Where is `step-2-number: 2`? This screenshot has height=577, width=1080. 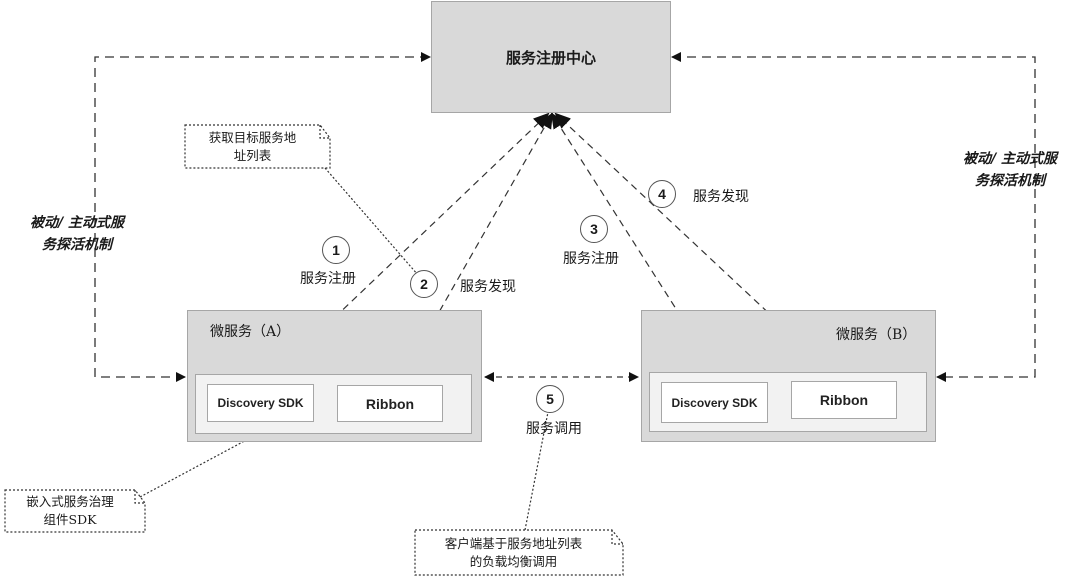 step-2-number: 2 is located at coordinates (424, 284).